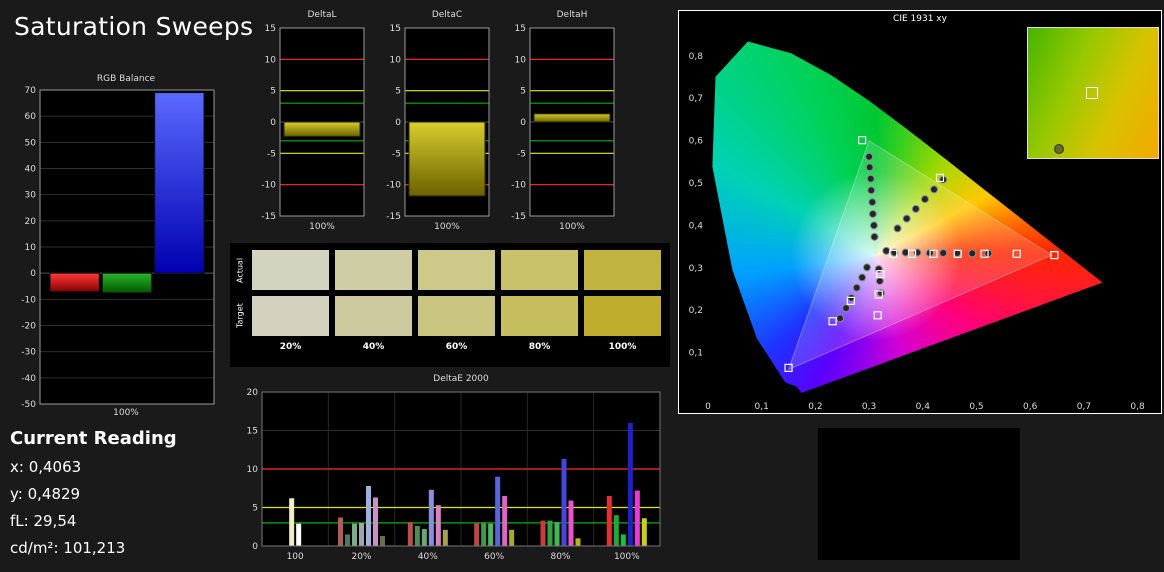  What do you see at coordinates (572, 227) in the screenshot?
I see `deltah-x-label: 100%` at bounding box center [572, 227].